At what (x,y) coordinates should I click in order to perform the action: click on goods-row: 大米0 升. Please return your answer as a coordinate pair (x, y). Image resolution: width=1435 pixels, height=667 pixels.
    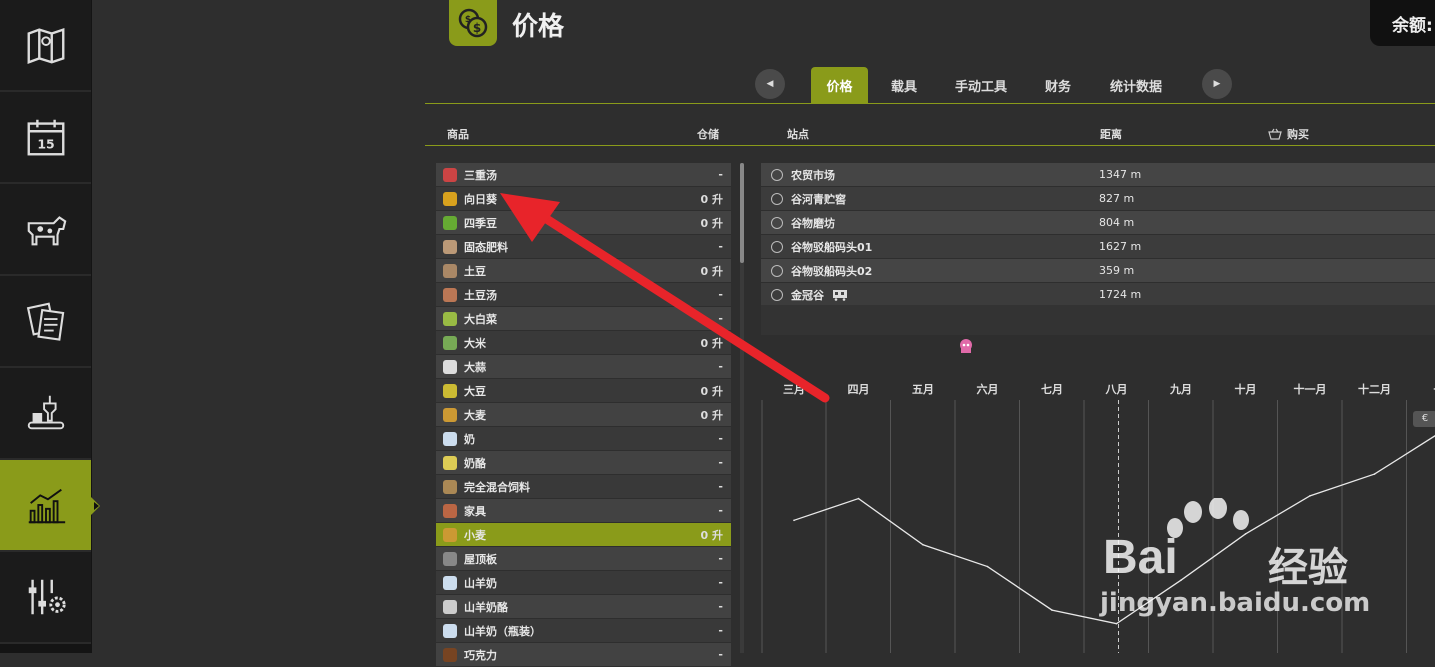
    Looking at the image, I should click on (583, 342).